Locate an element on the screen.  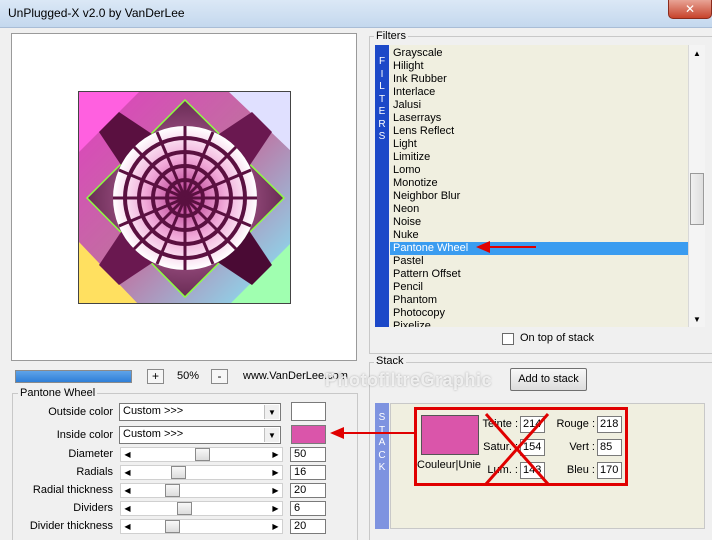
annotation-overlay is located at coordinates (440, 363).